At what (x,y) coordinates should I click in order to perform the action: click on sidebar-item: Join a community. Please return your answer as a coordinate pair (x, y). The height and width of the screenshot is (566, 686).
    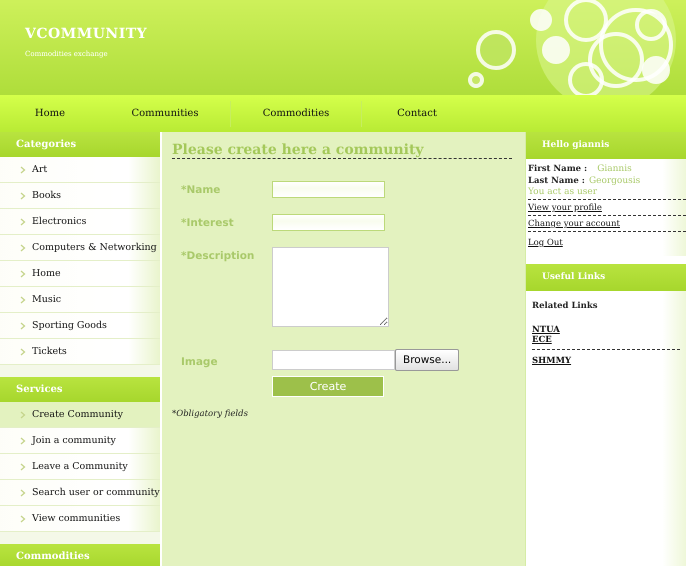
    Looking at the image, I should click on (80, 441).